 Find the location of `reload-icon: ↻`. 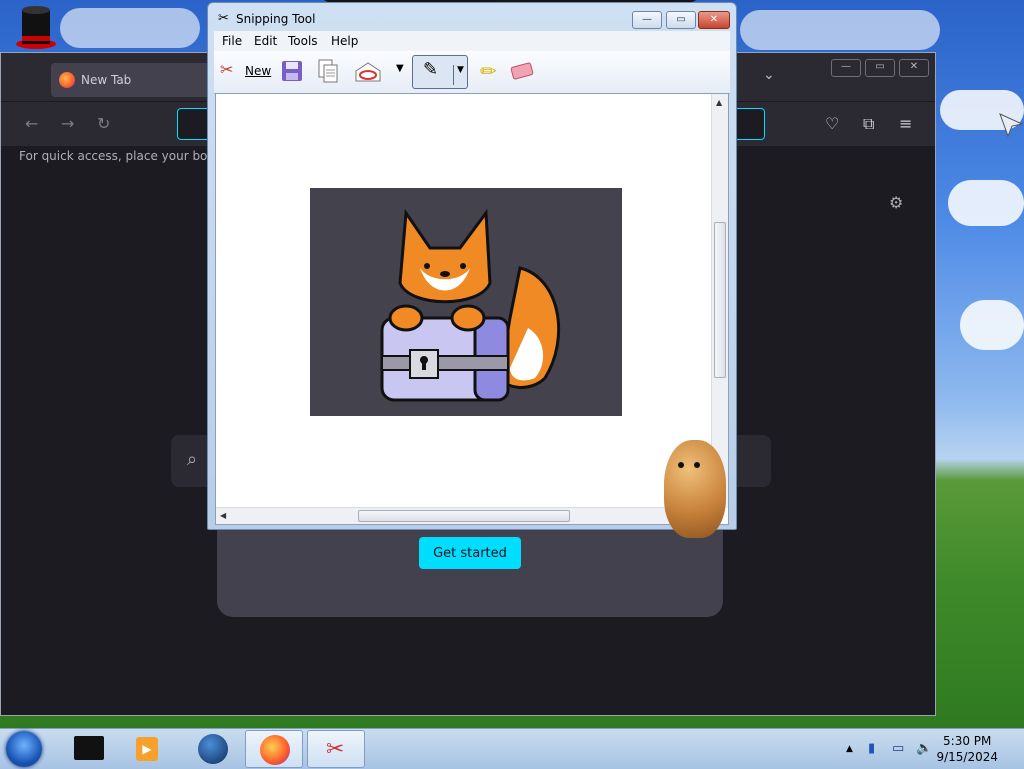

reload-icon: ↻ is located at coordinates (103, 123).